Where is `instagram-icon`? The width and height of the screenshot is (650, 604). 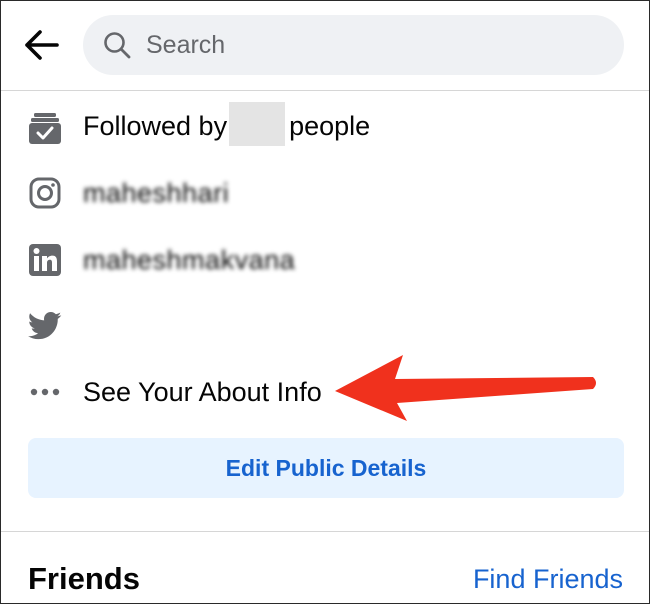 instagram-icon is located at coordinates (45, 193).